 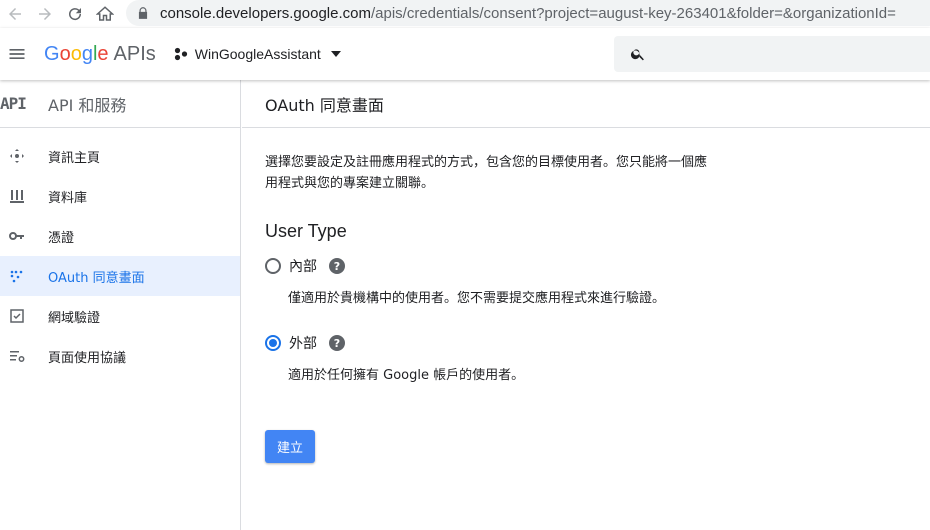 I want to click on logo-suffix: APIs, so click(x=134, y=53).